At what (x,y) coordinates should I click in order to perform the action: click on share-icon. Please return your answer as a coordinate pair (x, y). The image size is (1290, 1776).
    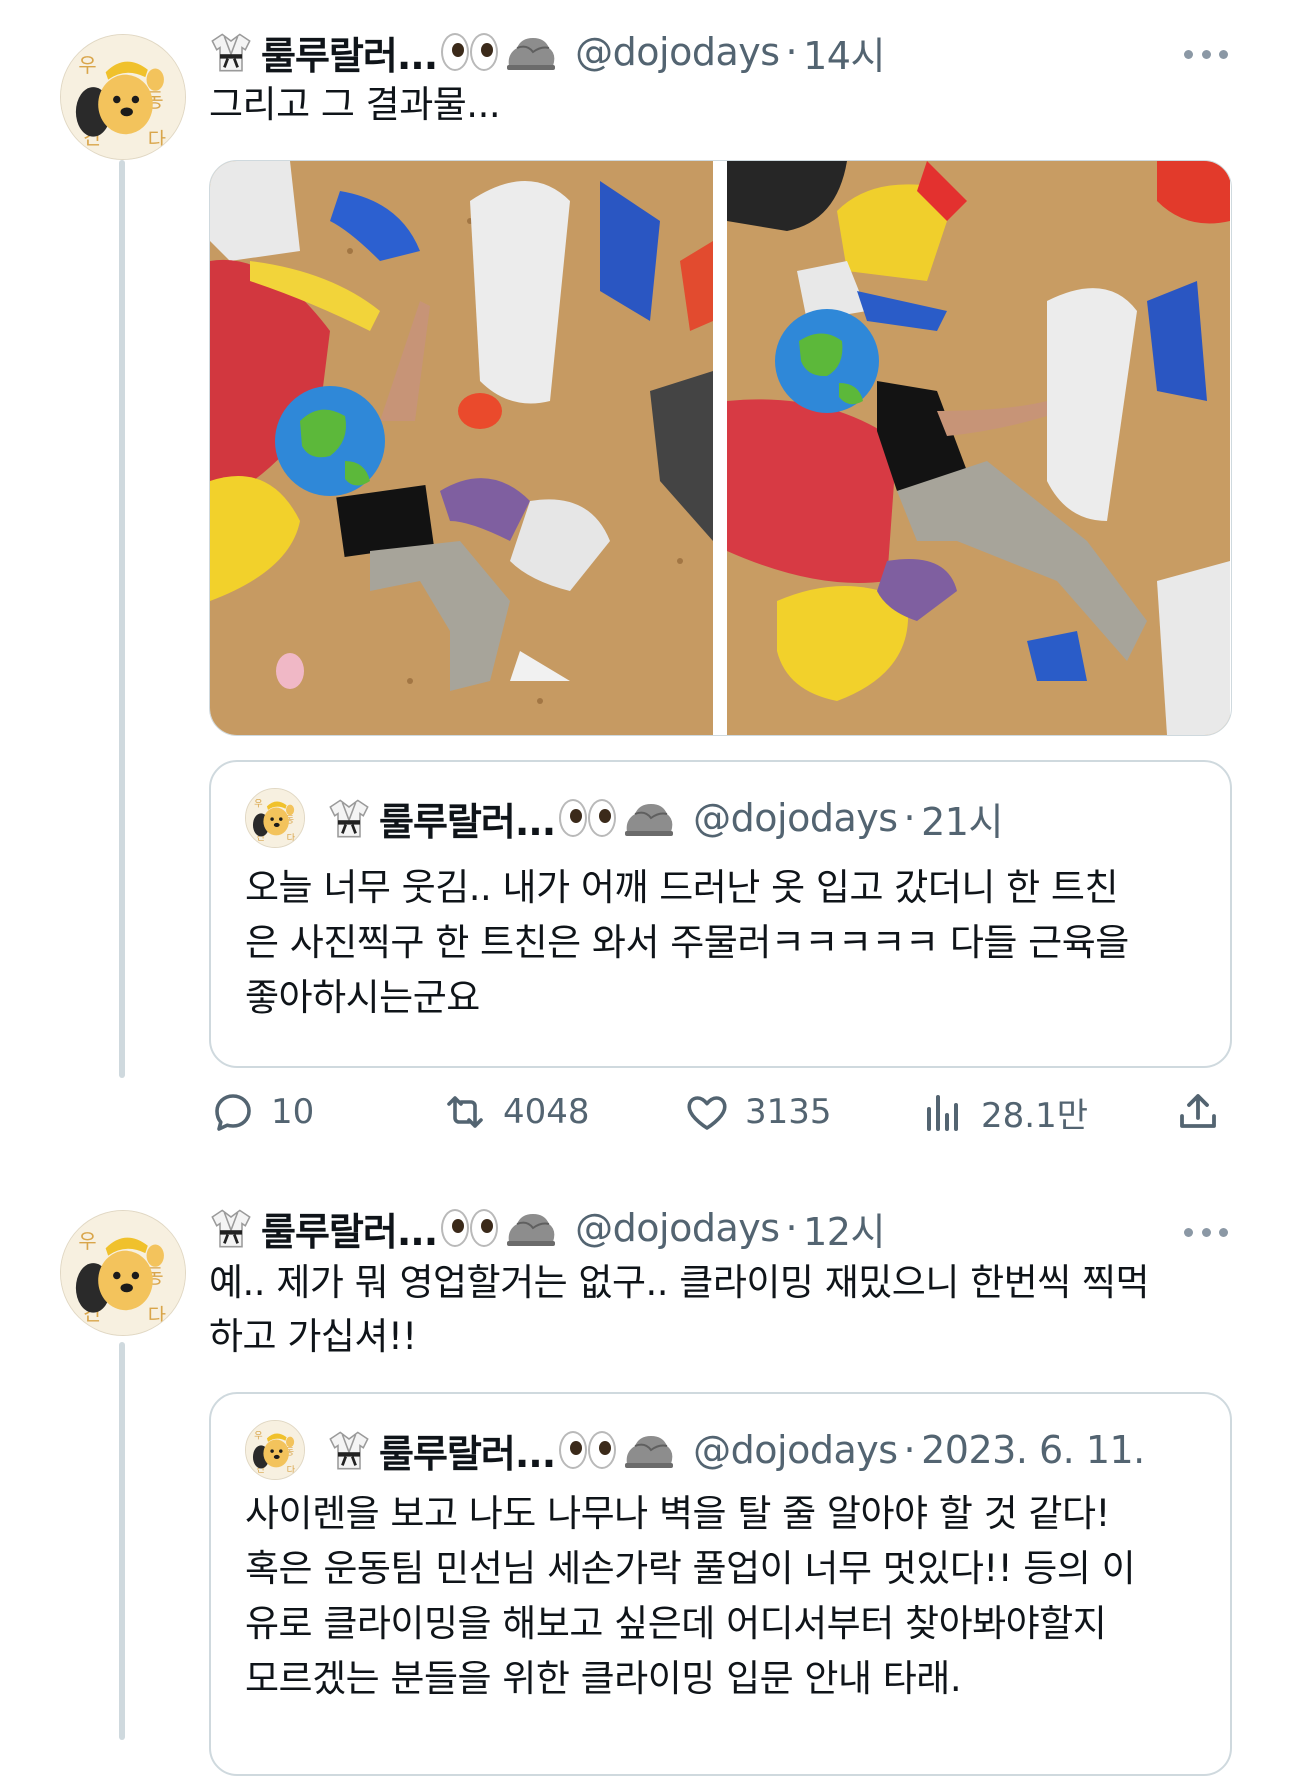
    Looking at the image, I should click on (1198, 1111).